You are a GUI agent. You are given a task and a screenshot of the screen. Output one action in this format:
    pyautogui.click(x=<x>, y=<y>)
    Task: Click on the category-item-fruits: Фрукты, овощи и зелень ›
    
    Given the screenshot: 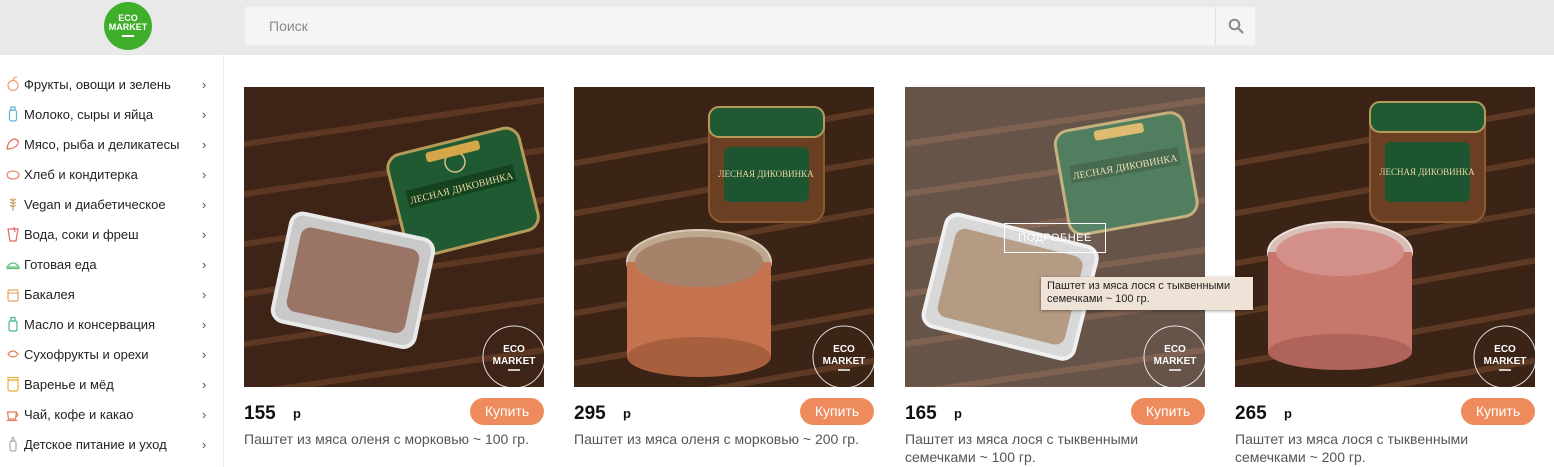 What is the action you would take?
    pyautogui.click(x=112, y=84)
    